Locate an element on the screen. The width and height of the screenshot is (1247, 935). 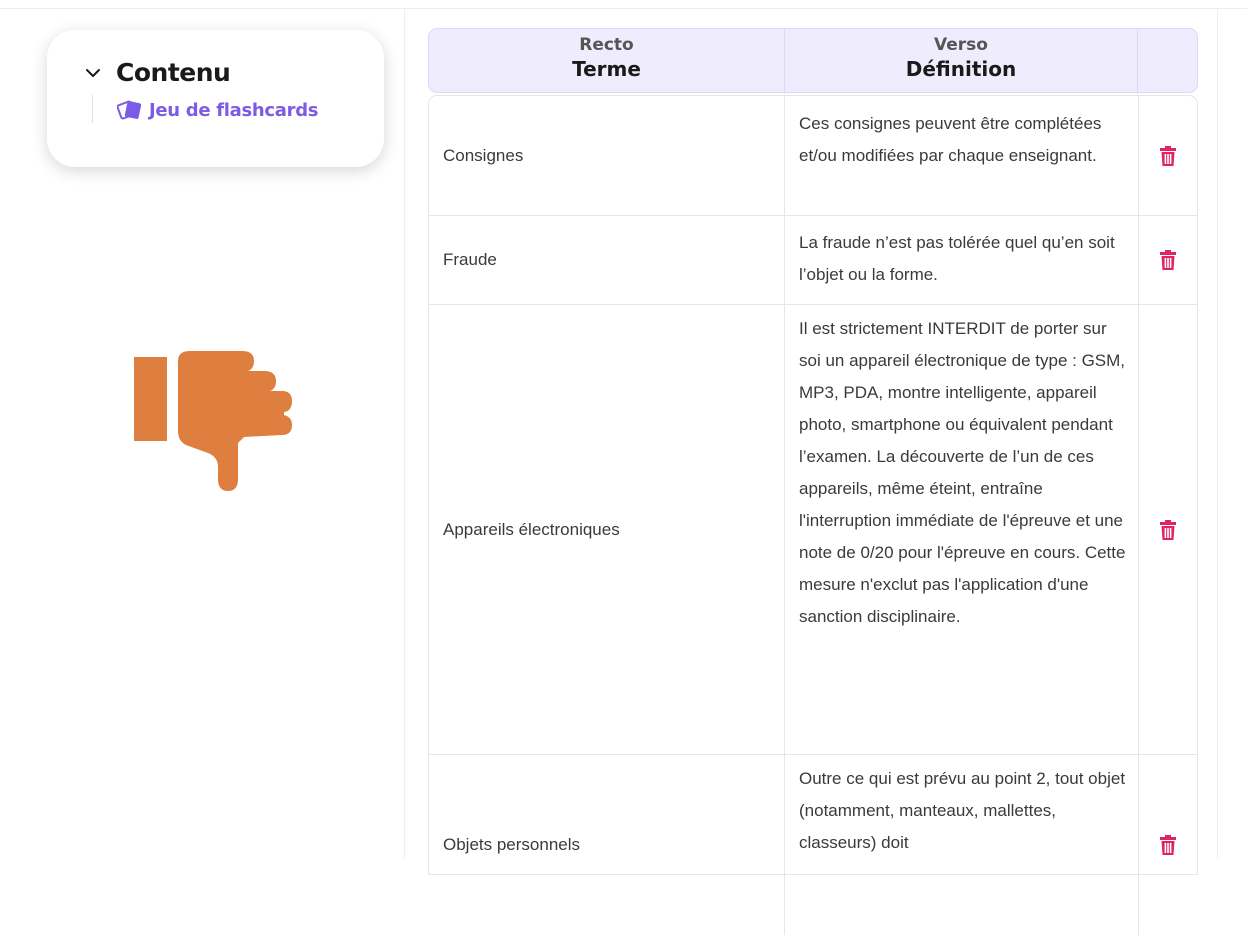
table-header: Recto Terme Verso Définition is located at coordinates (813, 61).